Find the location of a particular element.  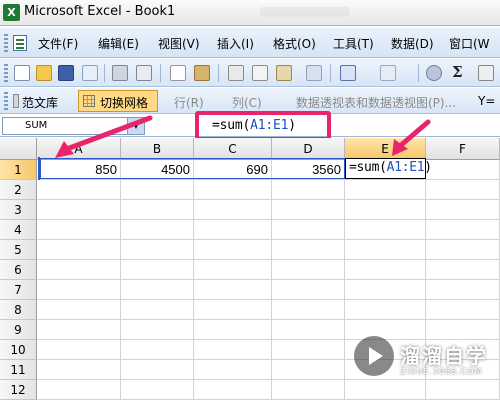

watermark: 溜溜自学 ZIXUE.3066.COM is located at coordinates (425, 365).